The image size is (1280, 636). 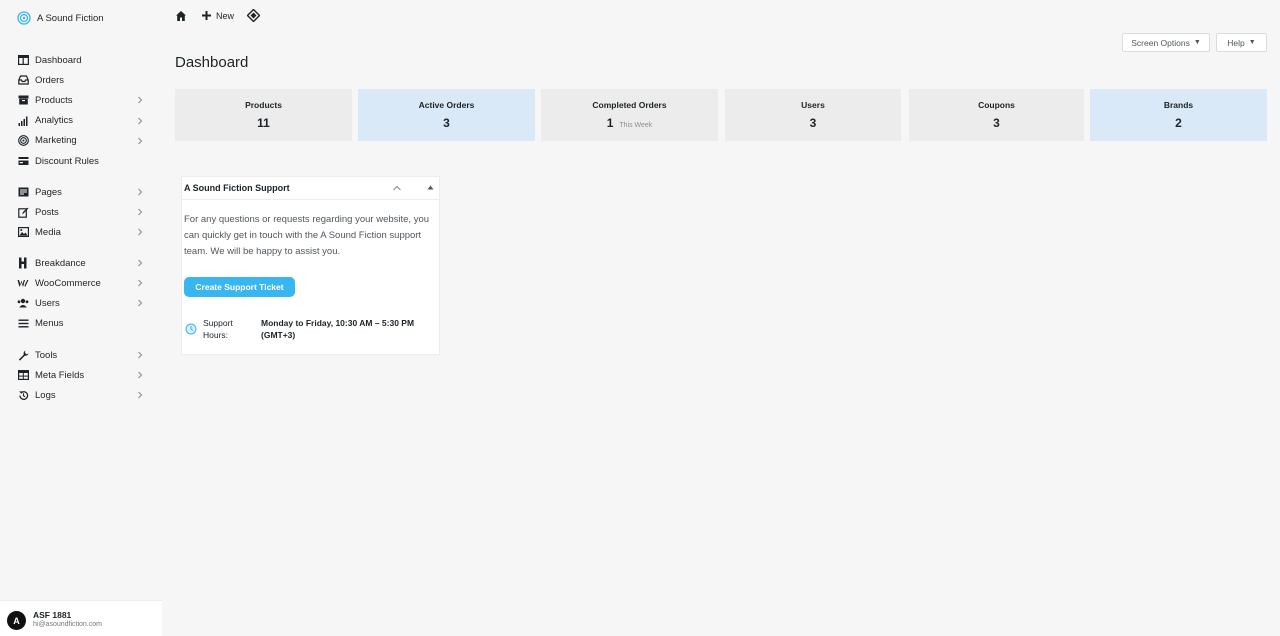 What do you see at coordinates (813, 115) in the screenshot?
I see `stat-card-users: Users 3` at bounding box center [813, 115].